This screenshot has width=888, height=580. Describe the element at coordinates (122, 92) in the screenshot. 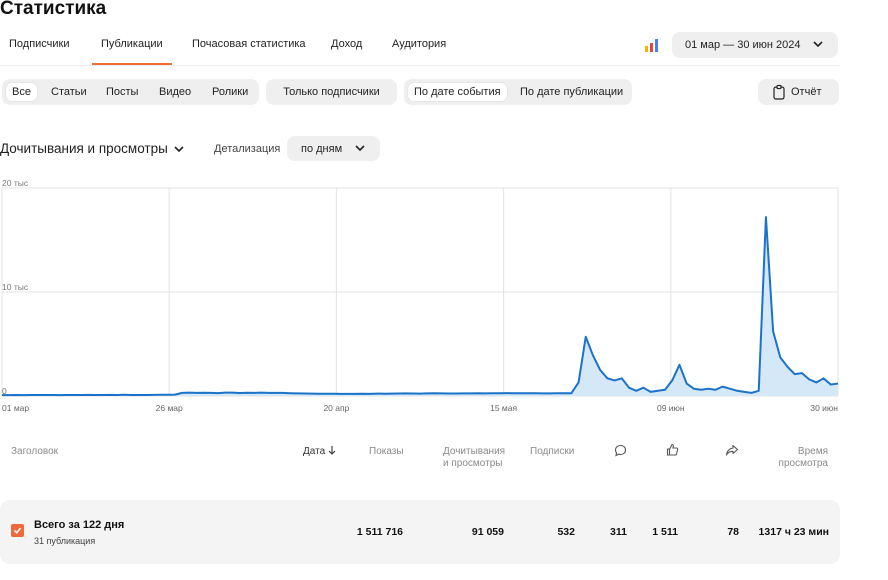

I see `filter-posts: Посты` at that location.